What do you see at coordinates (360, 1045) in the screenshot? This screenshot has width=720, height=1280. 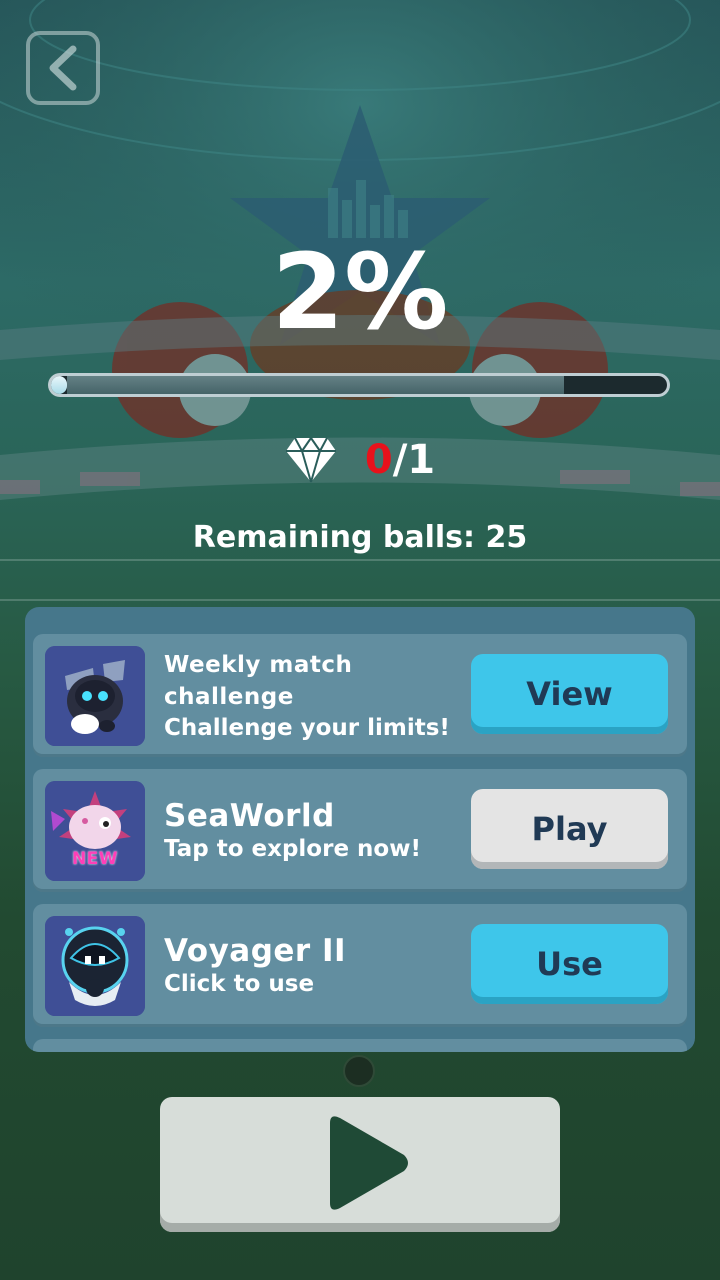 I see `offer-row-partial` at bounding box center [360, 1045].